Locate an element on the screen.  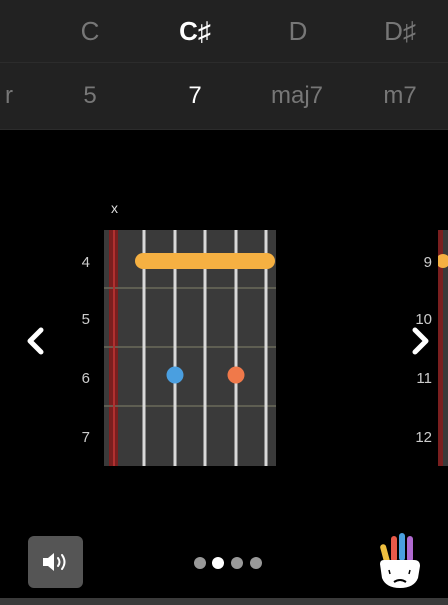
root-note-bar: C C♯ D D♯ is located at coordinates (224, 31).